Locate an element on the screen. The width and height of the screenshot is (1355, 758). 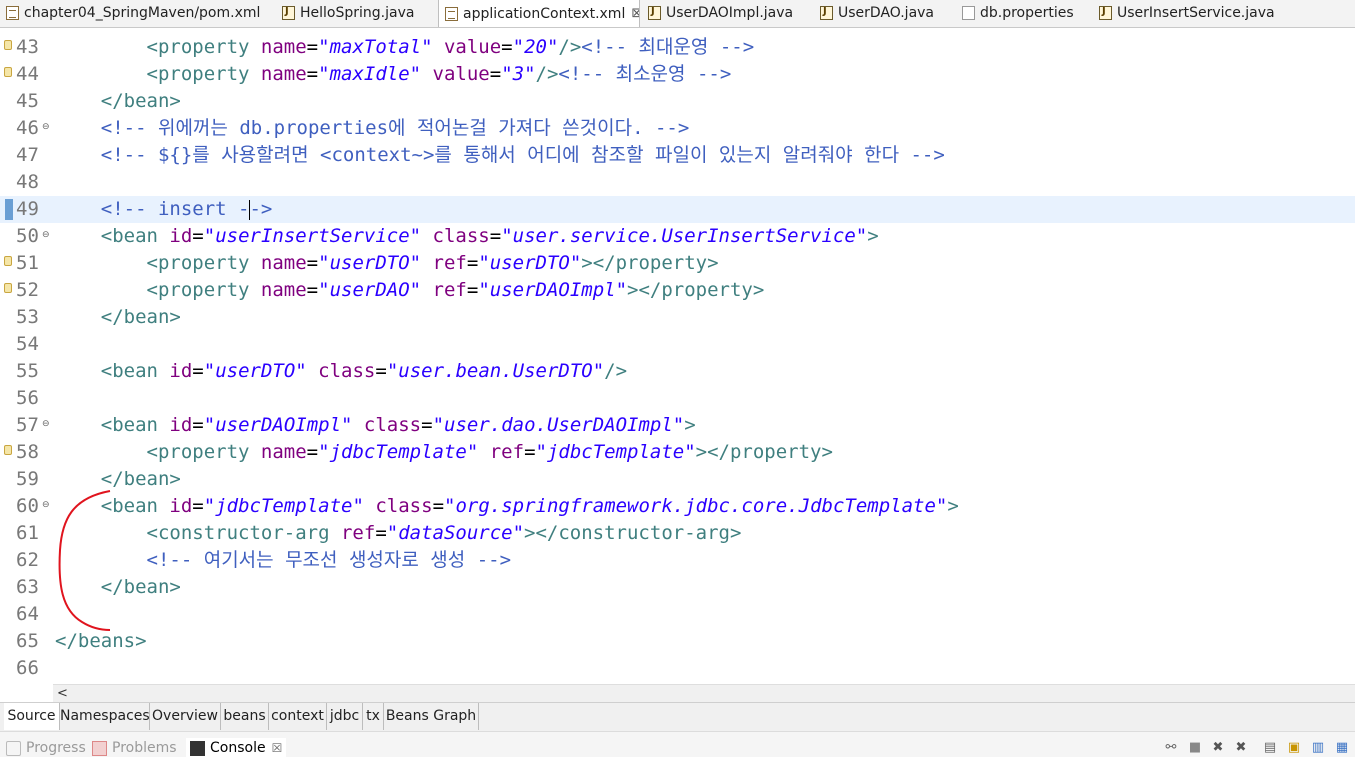
tab-beans: beans is located at coordinates (245, 716).